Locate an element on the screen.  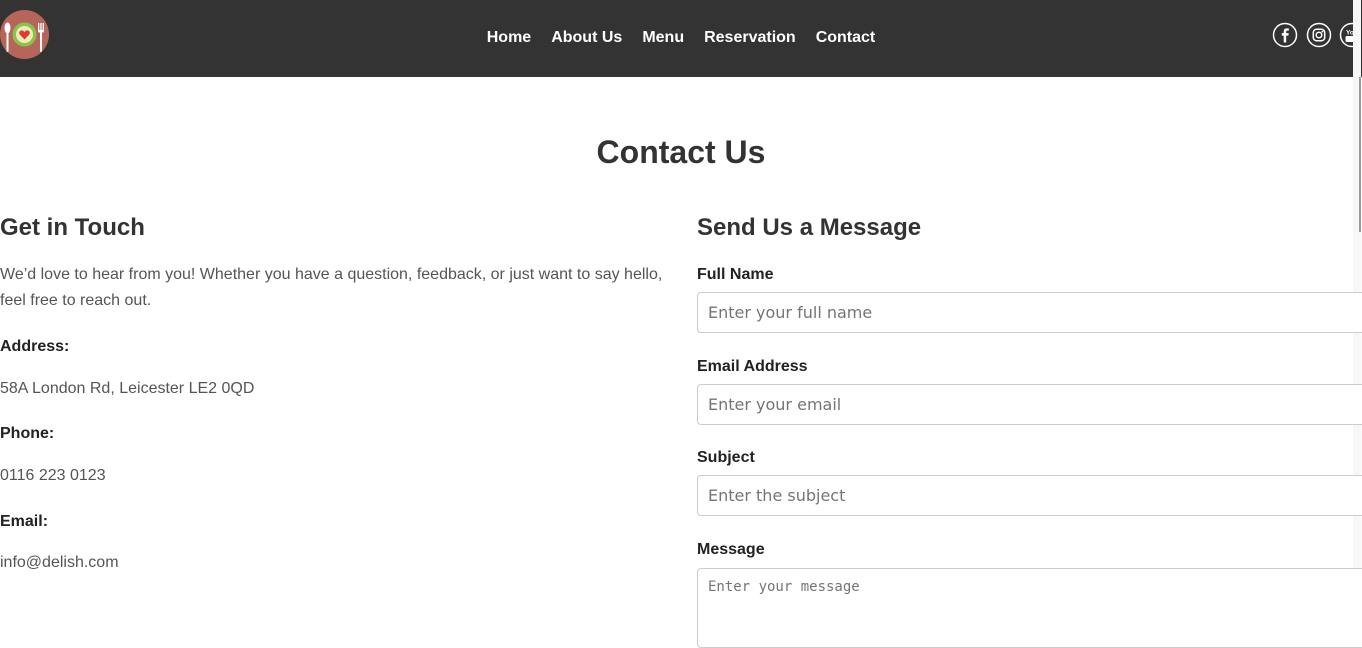
nav-home-link: Home is located at coordinates (509, 38).